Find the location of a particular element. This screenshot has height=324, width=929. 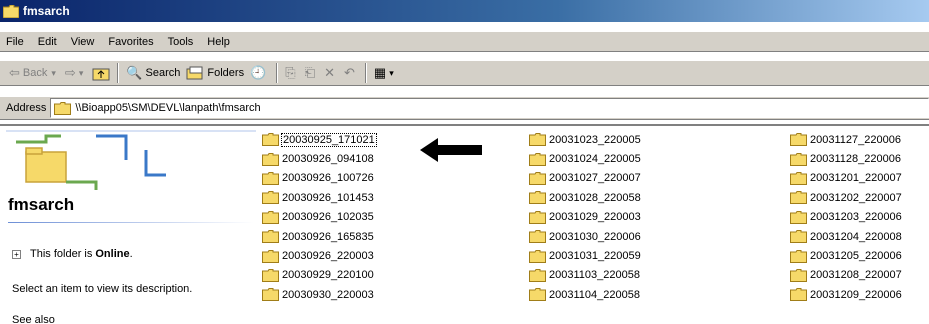

folder-item: 20030926_094108 is located at coordinates (319, 158).